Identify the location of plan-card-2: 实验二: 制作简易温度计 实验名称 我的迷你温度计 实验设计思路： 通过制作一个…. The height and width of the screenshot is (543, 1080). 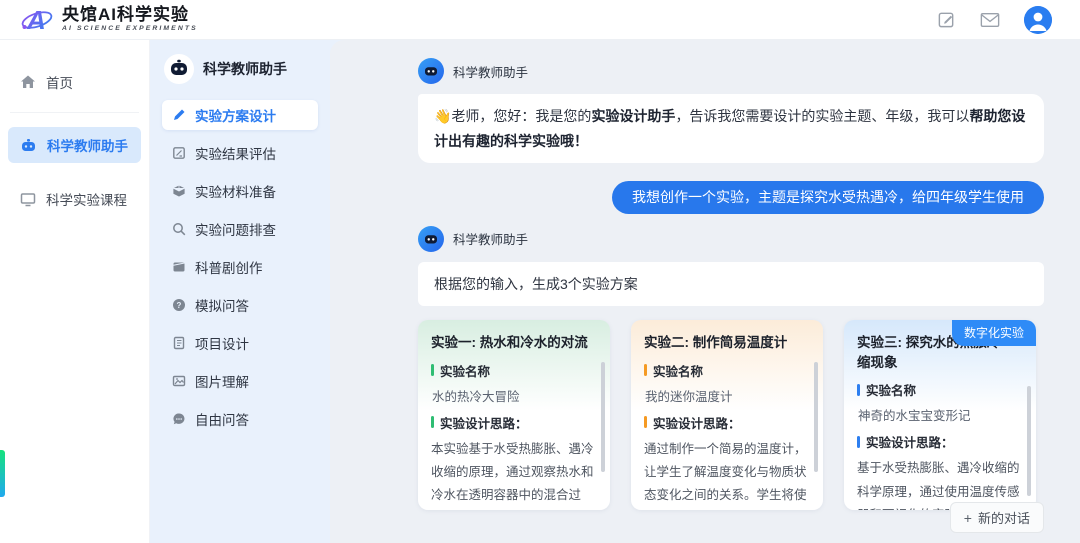
(727, 415).